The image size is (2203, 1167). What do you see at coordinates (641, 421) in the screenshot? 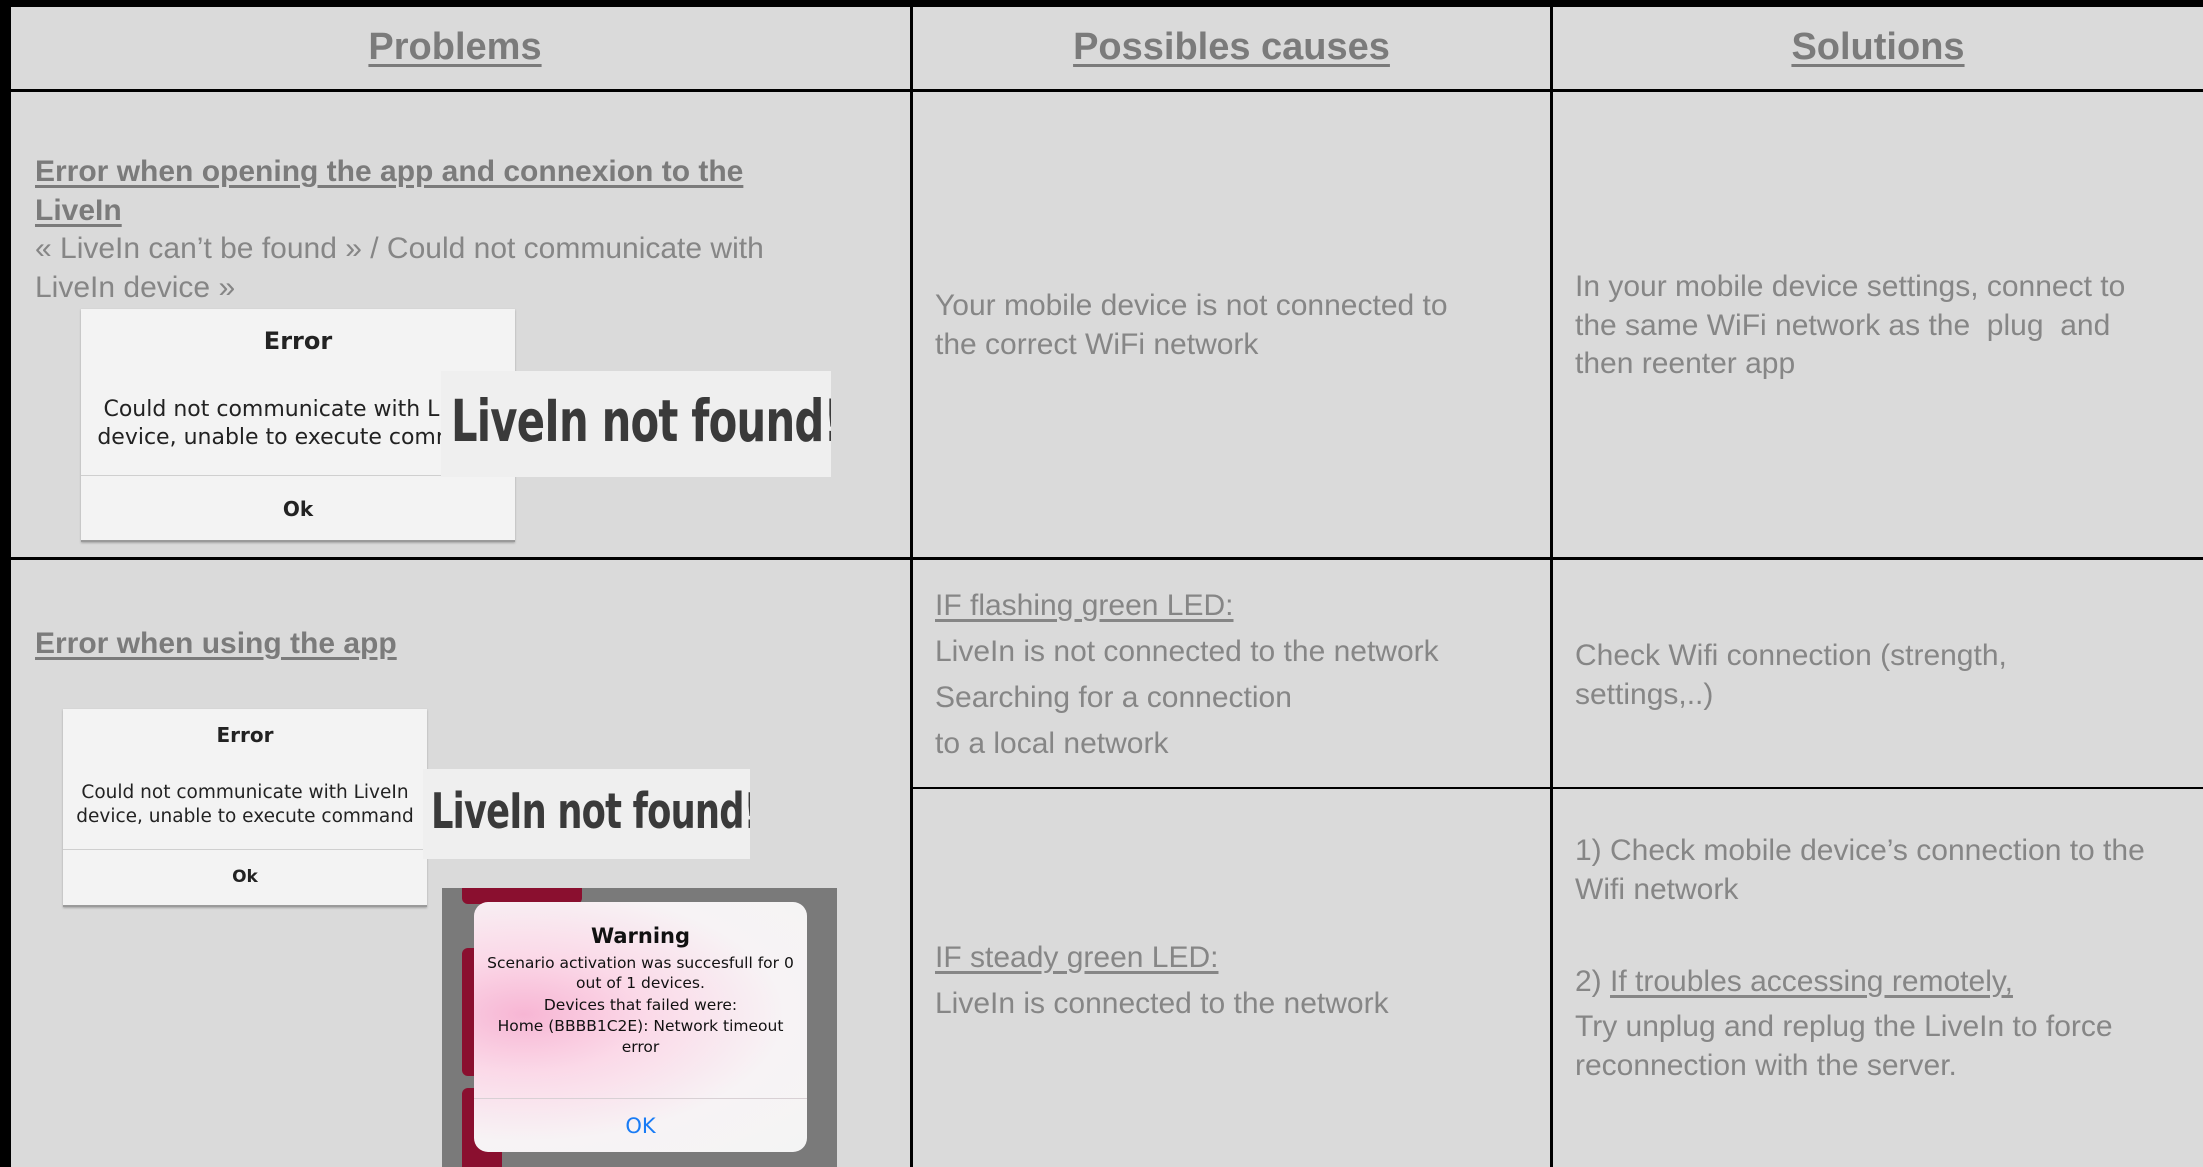
I see `row1-badge-text: LiveIn not found!` at bounding box center [641, 421].